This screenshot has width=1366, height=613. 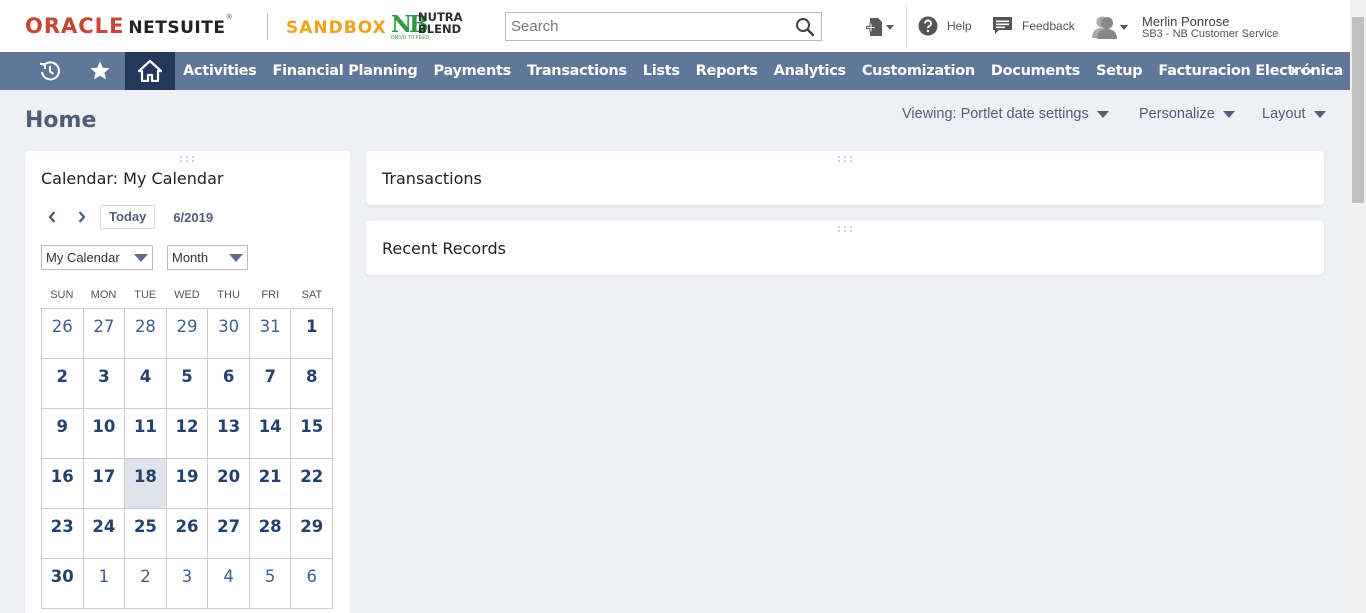 I want to click on calendar-week: 23 24 25 26 27 28 29, so click(x=188, y=534).